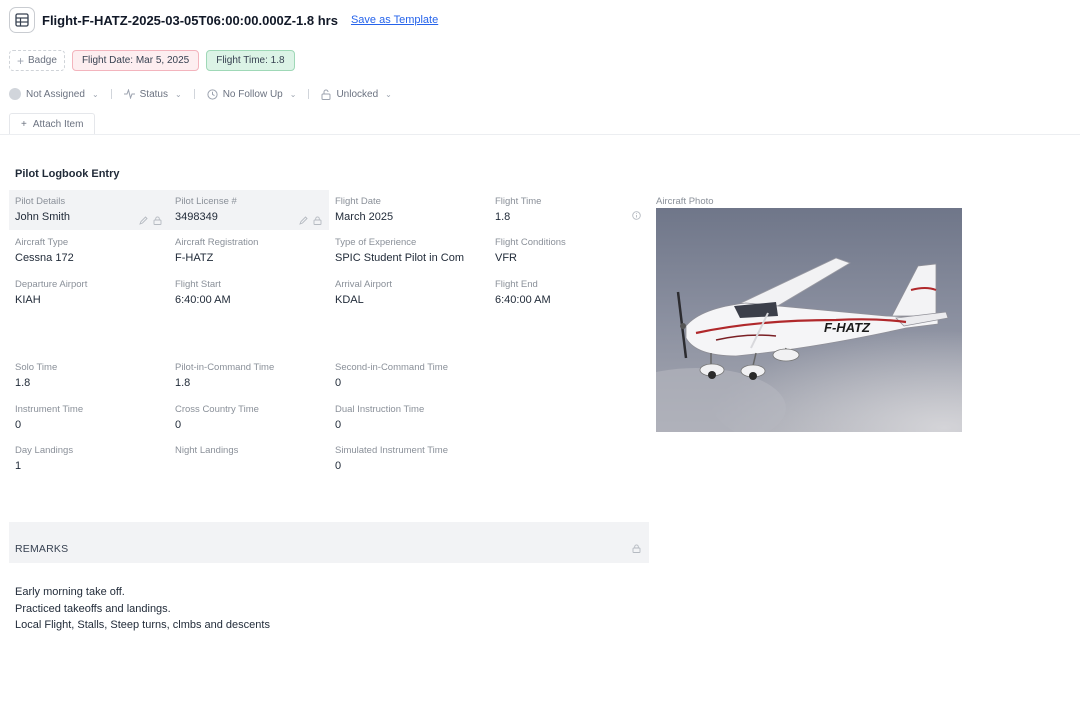 Image resolution: width=1080 pixels, height=720 pixels. Describe the element at coordinates (58, 124) in the screenshot. I see `attach-item-label: Attach Item` at that location.